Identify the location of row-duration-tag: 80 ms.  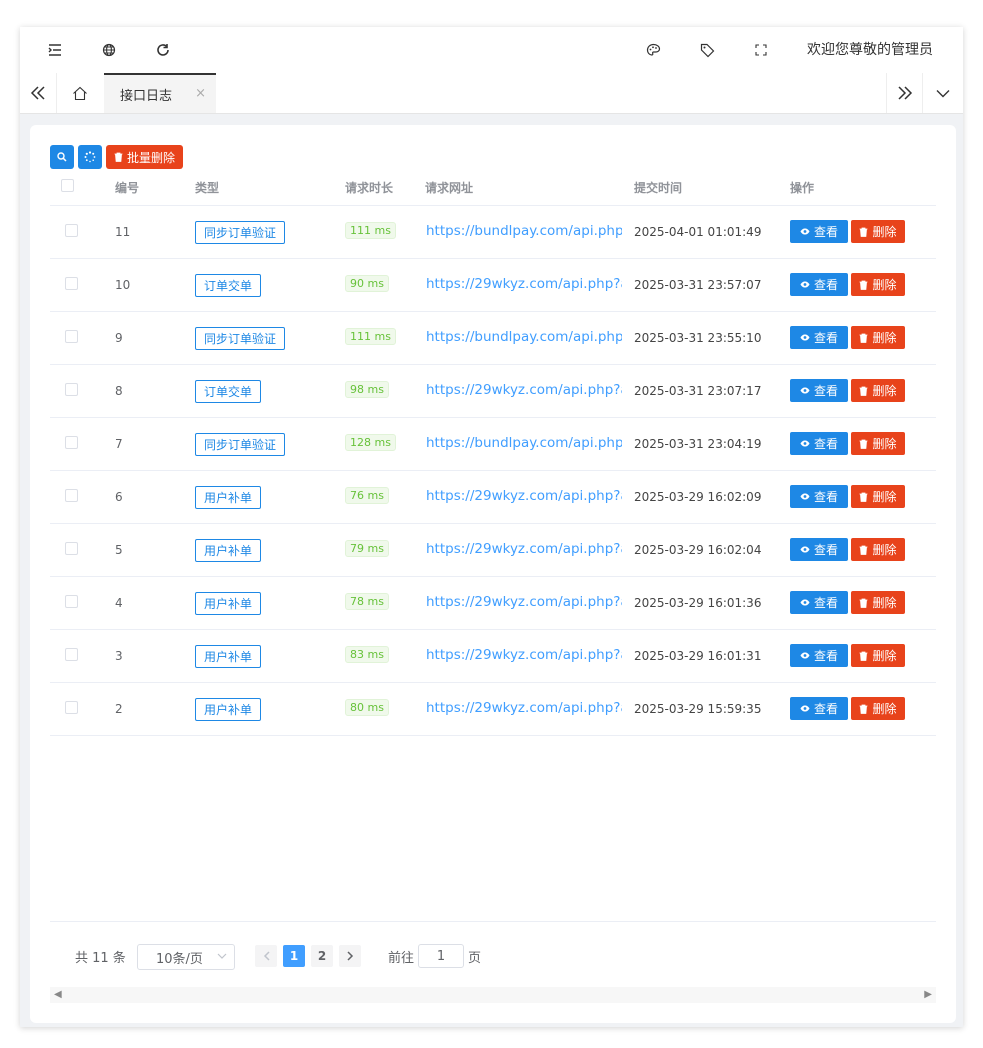
(367, 707).